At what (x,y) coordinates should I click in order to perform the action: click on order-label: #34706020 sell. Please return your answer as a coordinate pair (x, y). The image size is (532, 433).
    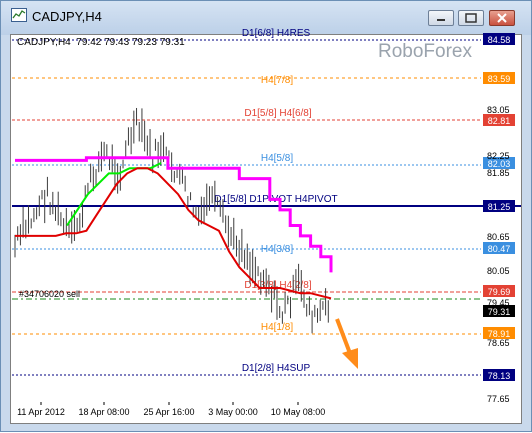
    Looking at the image, I should click on (50, 294).